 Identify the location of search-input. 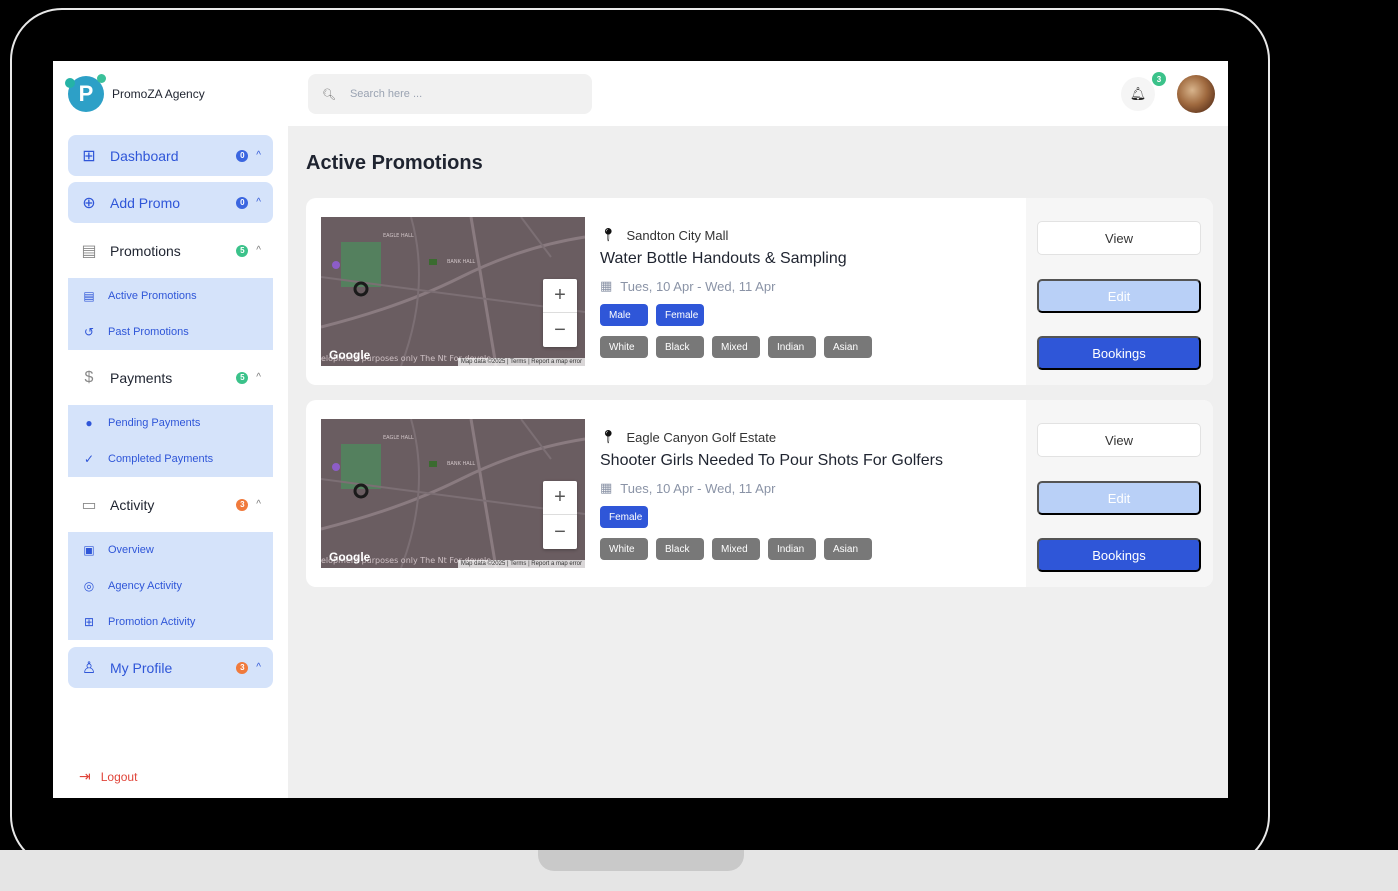
(449, 94).